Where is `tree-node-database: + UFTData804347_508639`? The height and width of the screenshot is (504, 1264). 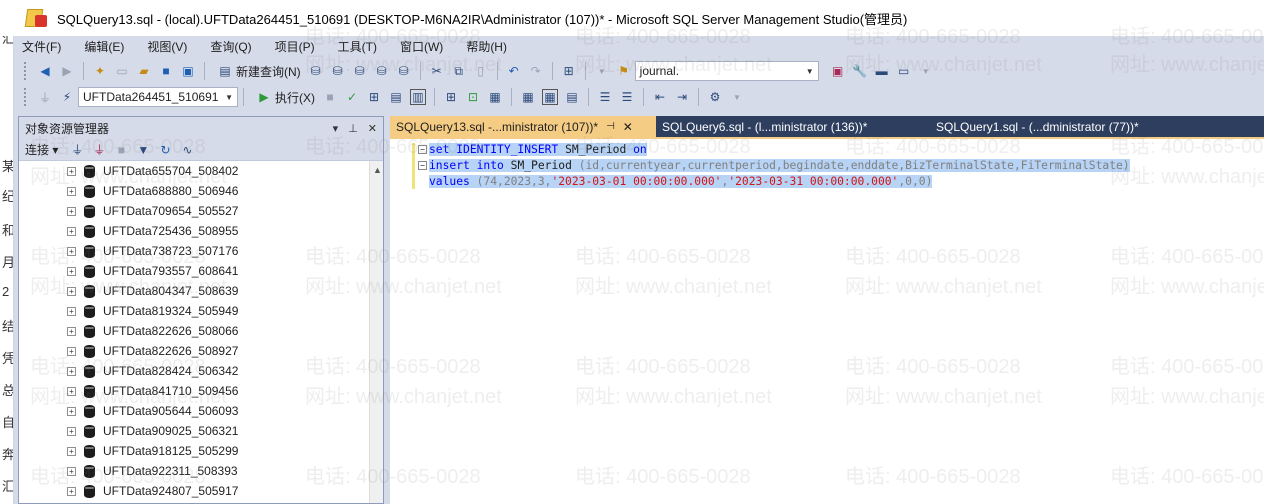
tree-node-database: + UFTData804347_508639 is located at coordinates (201, 291).